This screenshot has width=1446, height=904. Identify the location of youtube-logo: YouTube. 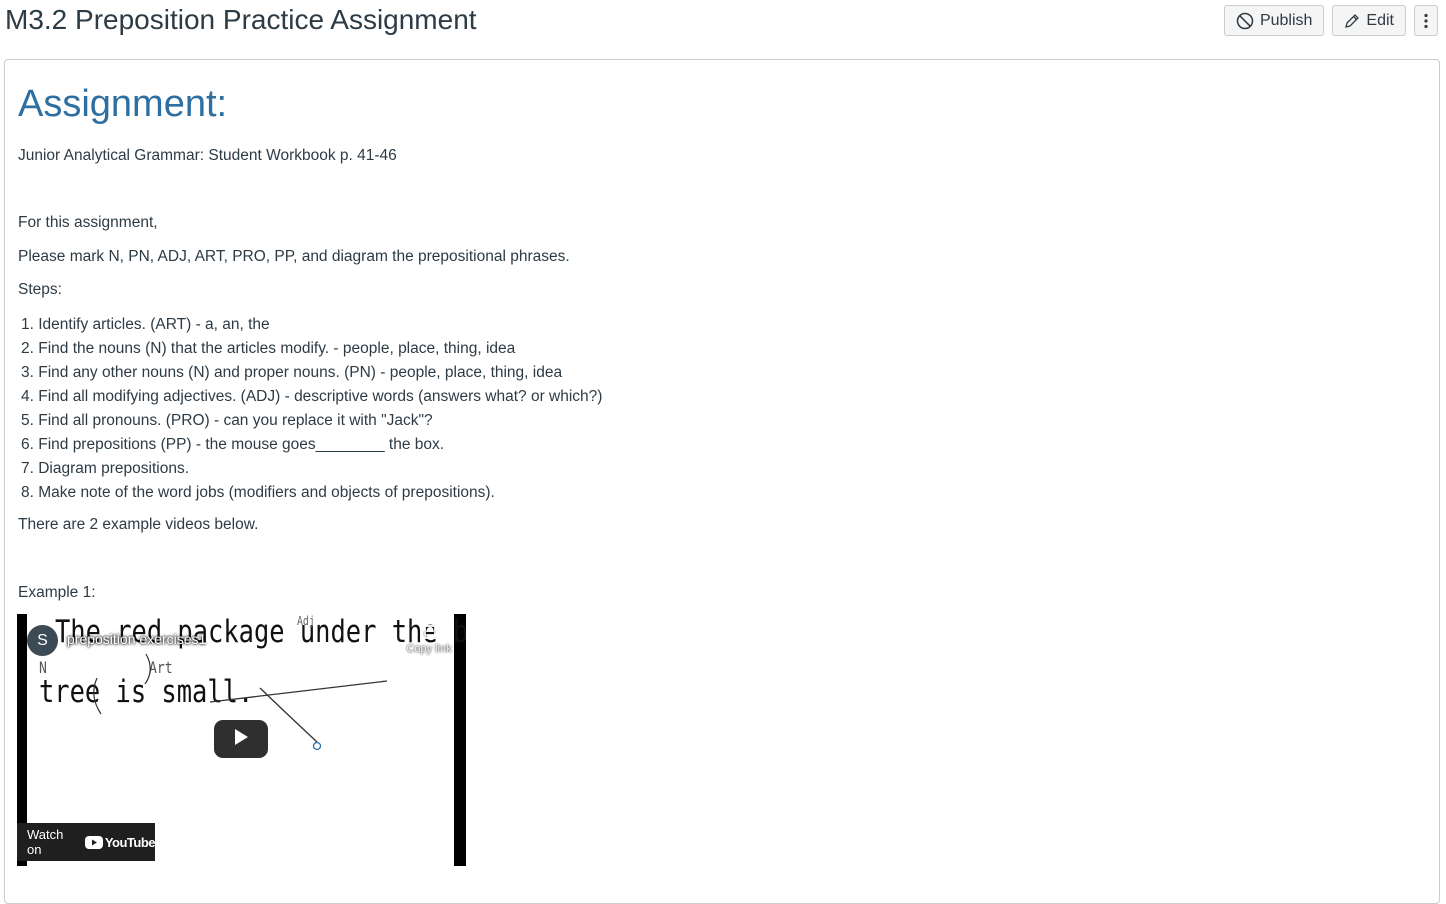
(120, 842).